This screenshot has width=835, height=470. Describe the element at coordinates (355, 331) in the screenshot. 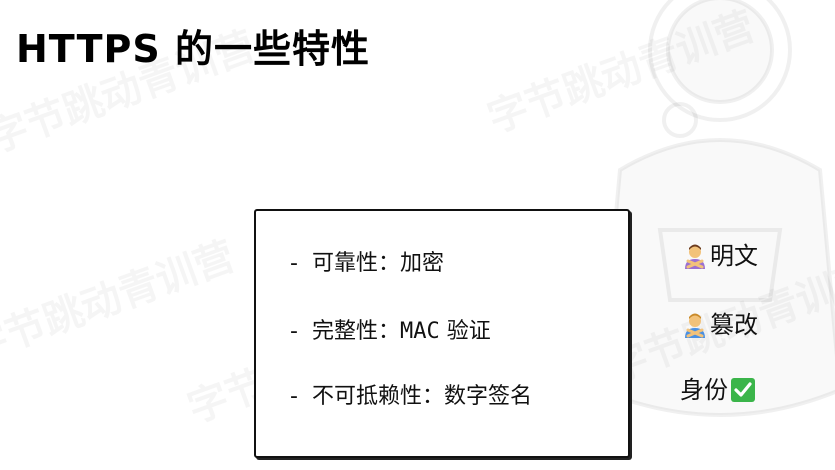

I see `list-item-text: 完整性：` at that location.